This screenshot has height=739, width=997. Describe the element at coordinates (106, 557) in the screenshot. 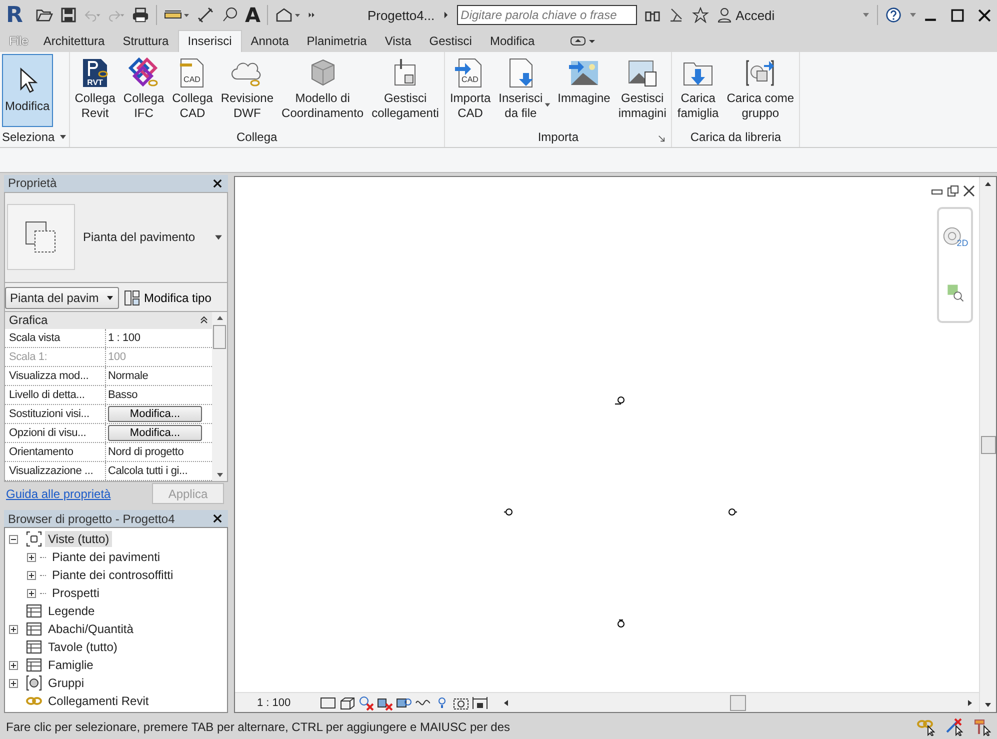

I see `tree-item: Piante dei pavimenti` at that location.